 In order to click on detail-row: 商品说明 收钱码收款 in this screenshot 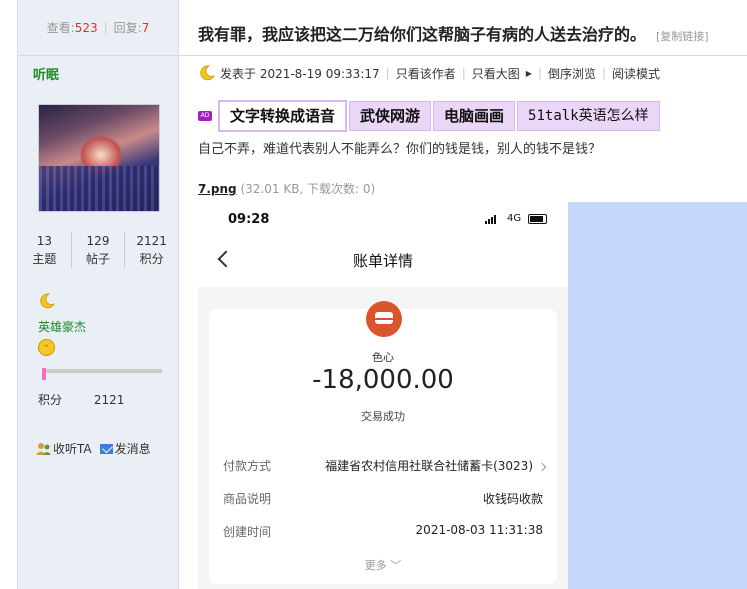, I will do `click(384, 498)`.